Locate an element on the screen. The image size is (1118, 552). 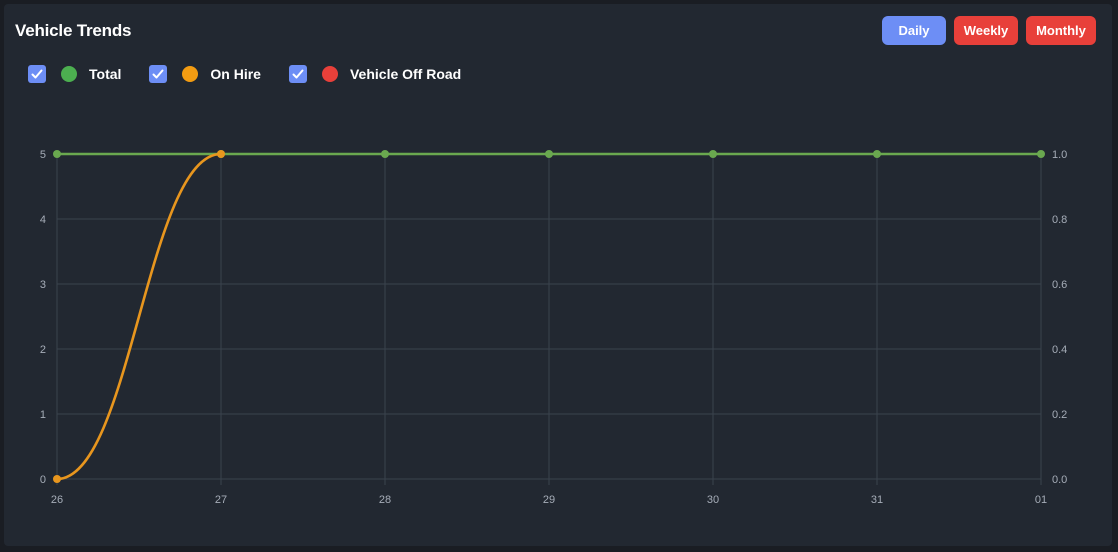
x-tick-label: 29 is located at coordinates (549, 500).